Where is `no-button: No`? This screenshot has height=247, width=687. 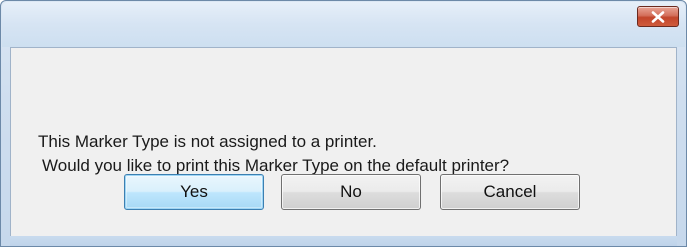 no-button: No is located at coordinates (351, 192).